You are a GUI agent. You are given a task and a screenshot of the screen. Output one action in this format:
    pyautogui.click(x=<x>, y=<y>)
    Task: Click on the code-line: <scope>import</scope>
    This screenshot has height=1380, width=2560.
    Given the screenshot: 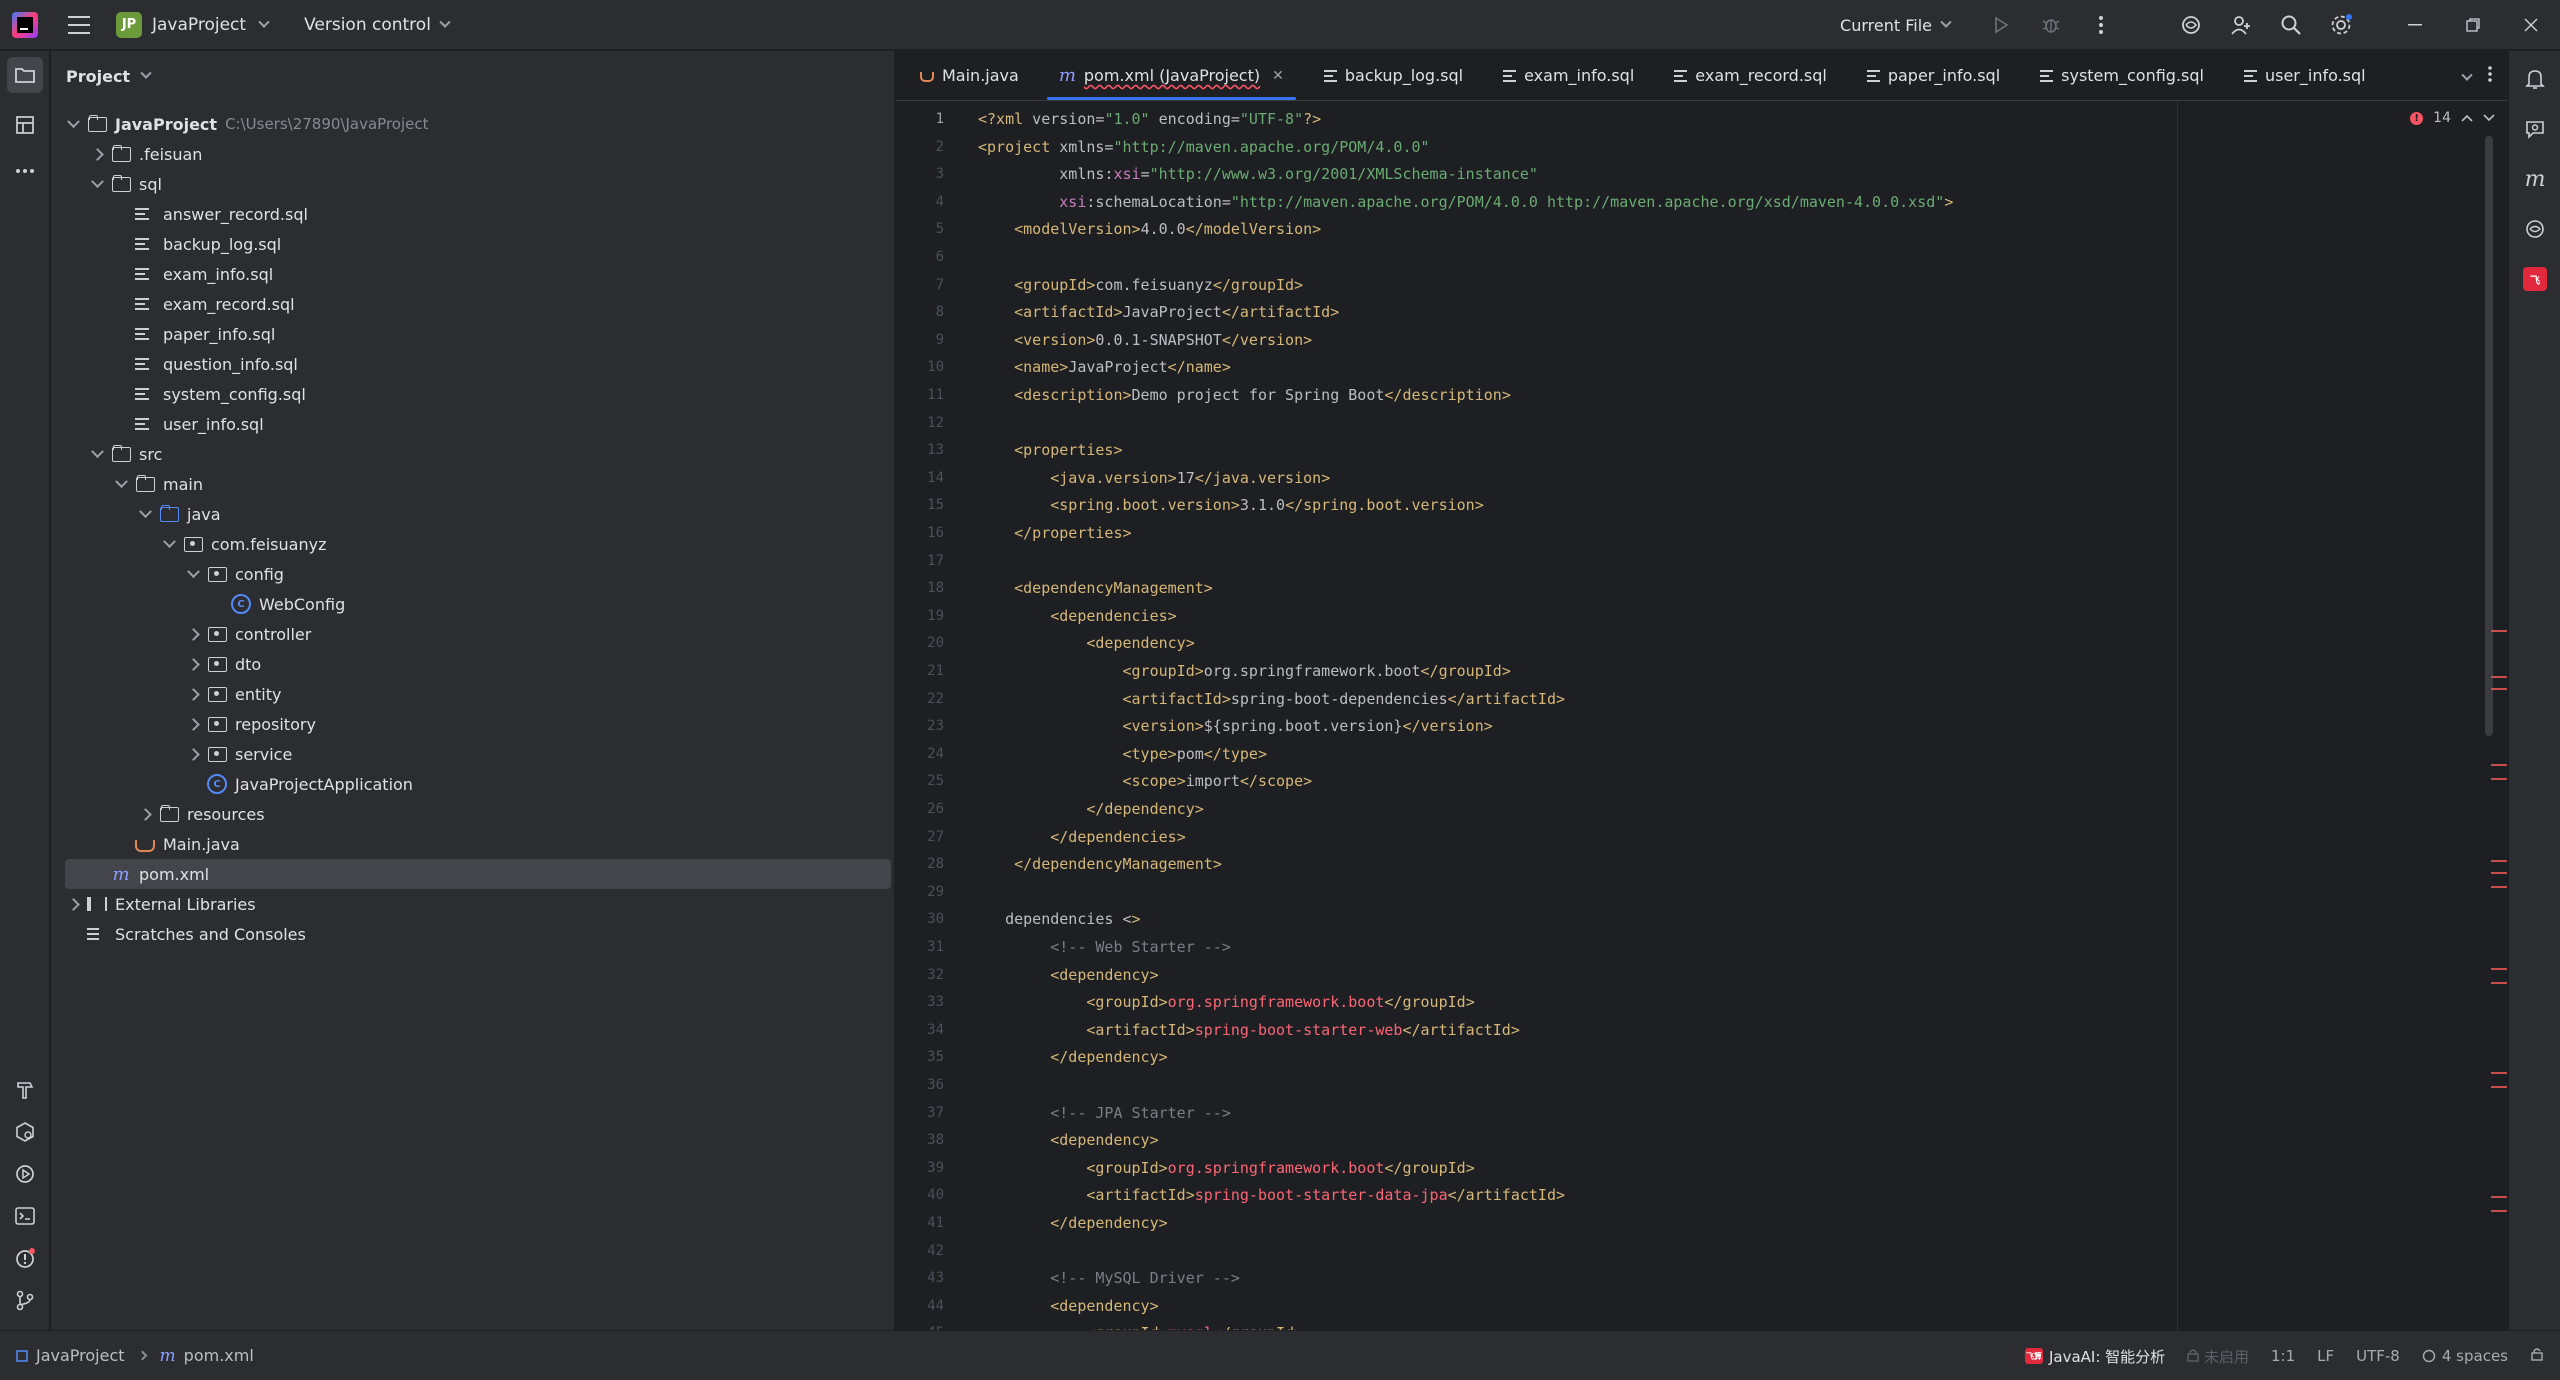 What is the action you would take?
    pyautogui.click(x=1145, y=781)
    